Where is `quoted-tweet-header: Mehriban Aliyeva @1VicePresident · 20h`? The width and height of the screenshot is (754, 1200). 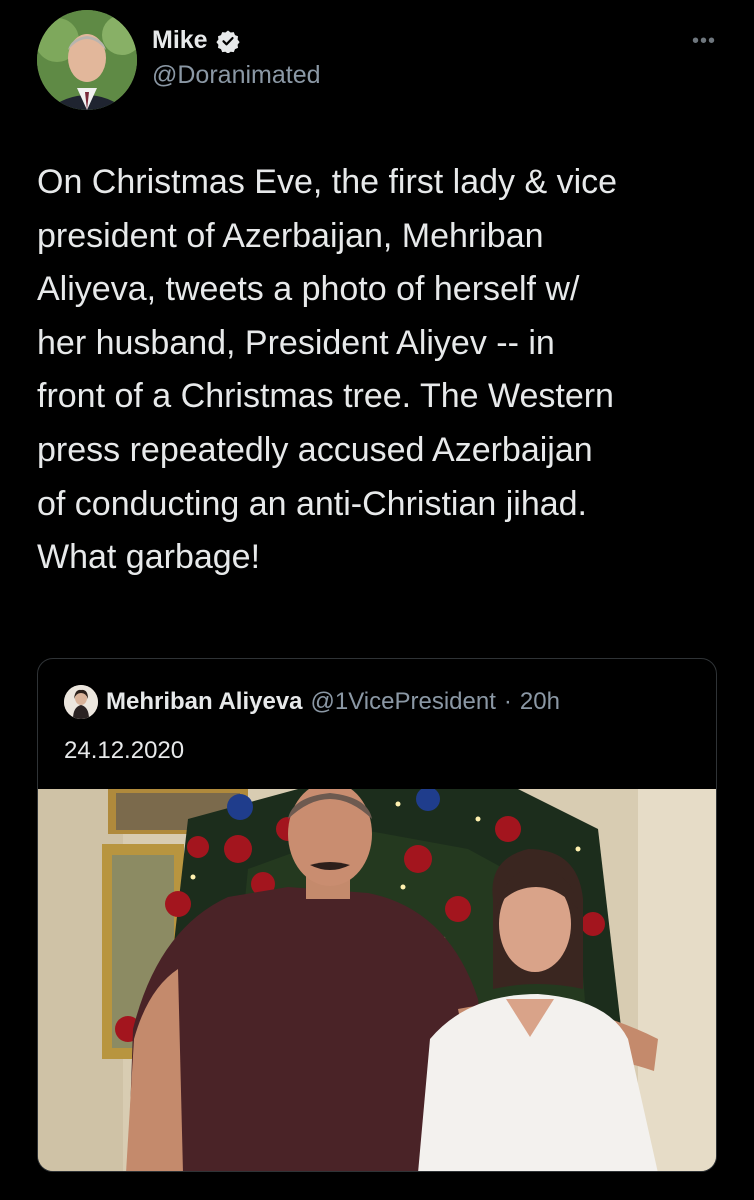 quoted-tweet-header: Mehriban Aliyeva @1VicePresident · 20h is located at coordinates (312, 702).